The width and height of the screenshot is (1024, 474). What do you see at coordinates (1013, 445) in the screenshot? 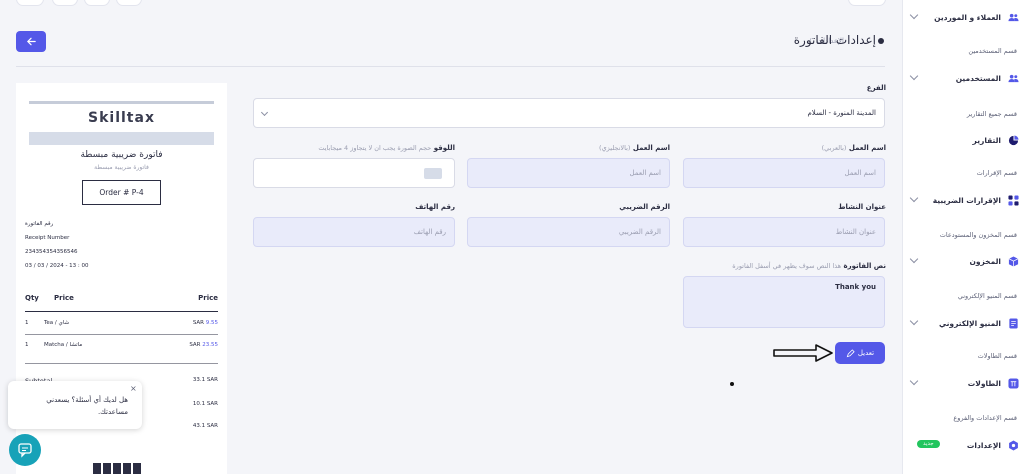
I see `gear-icon` at bounding box center [1013, 445].